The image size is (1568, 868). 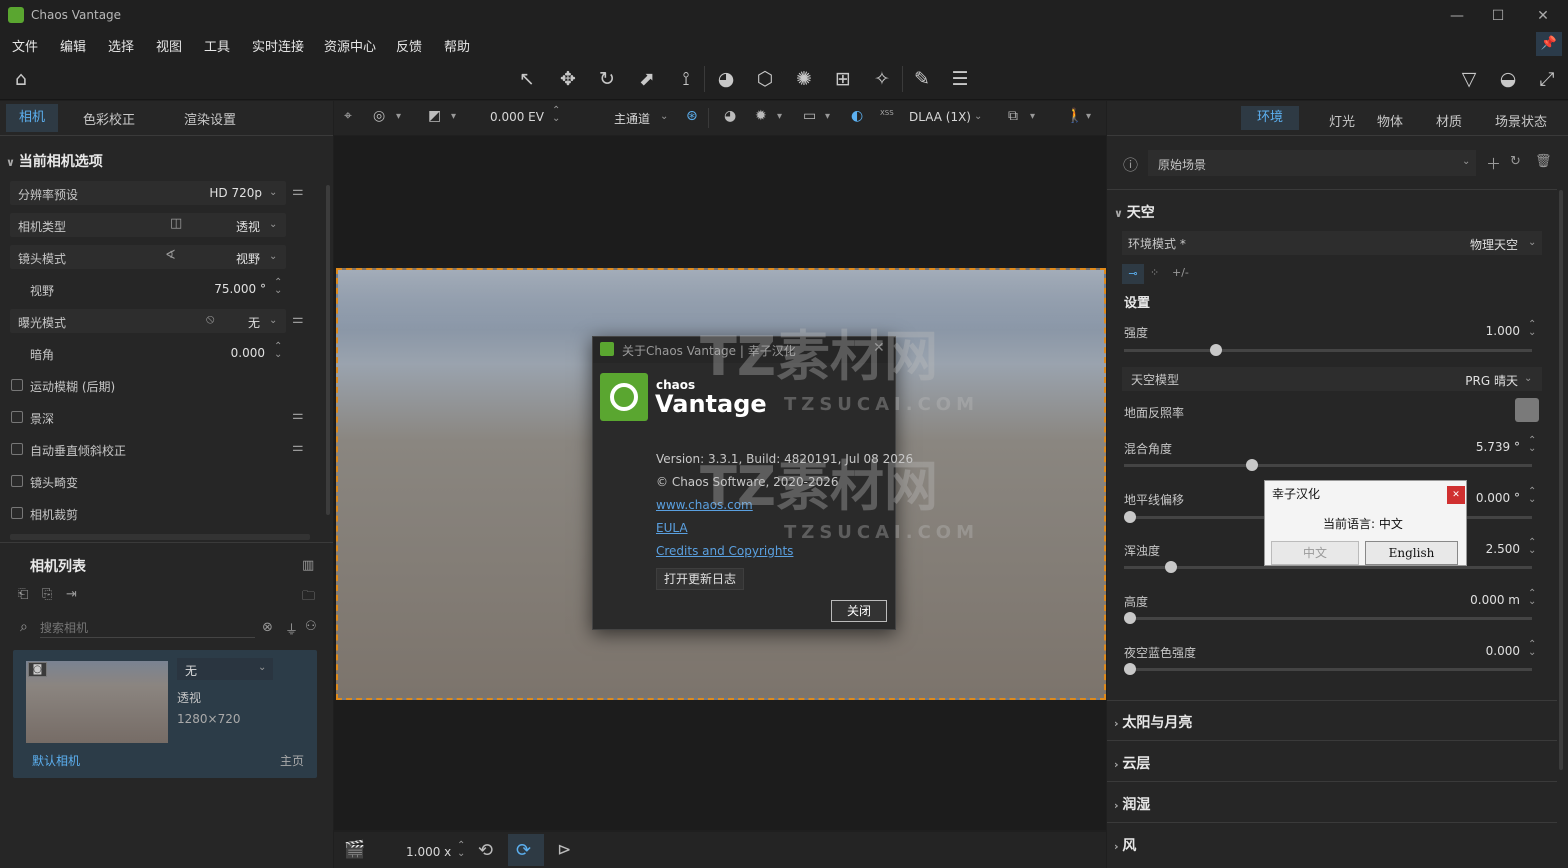 What do you see at coordinates (21, 79) in the screenshot?
I see `home-icon: ⌂` at bounding box center [21, 79].